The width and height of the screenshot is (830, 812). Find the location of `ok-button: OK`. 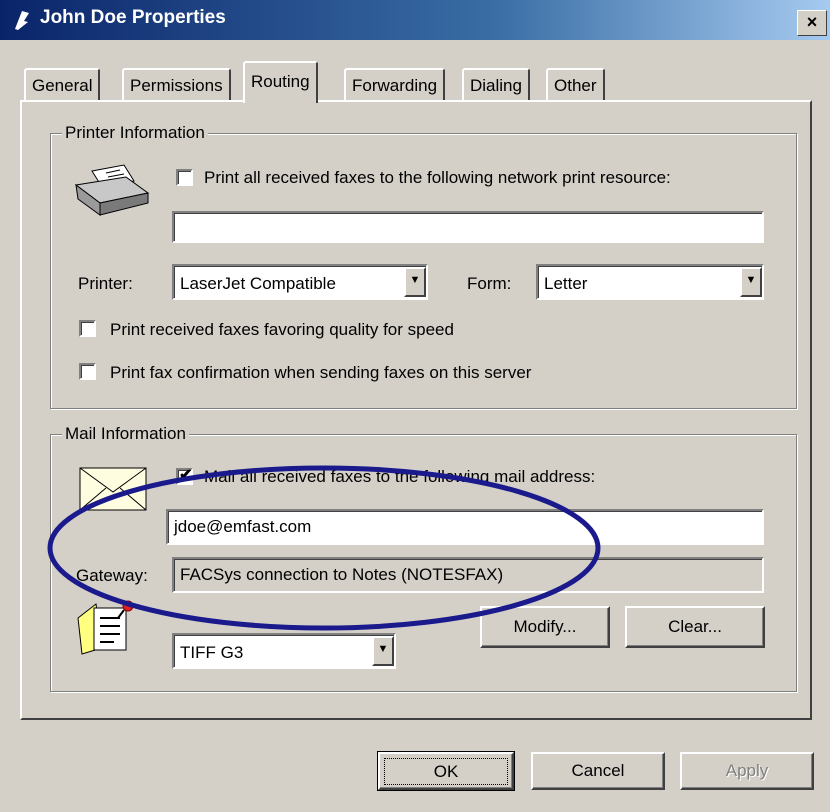

ok-button: OK is located at coordinates (446, 771).